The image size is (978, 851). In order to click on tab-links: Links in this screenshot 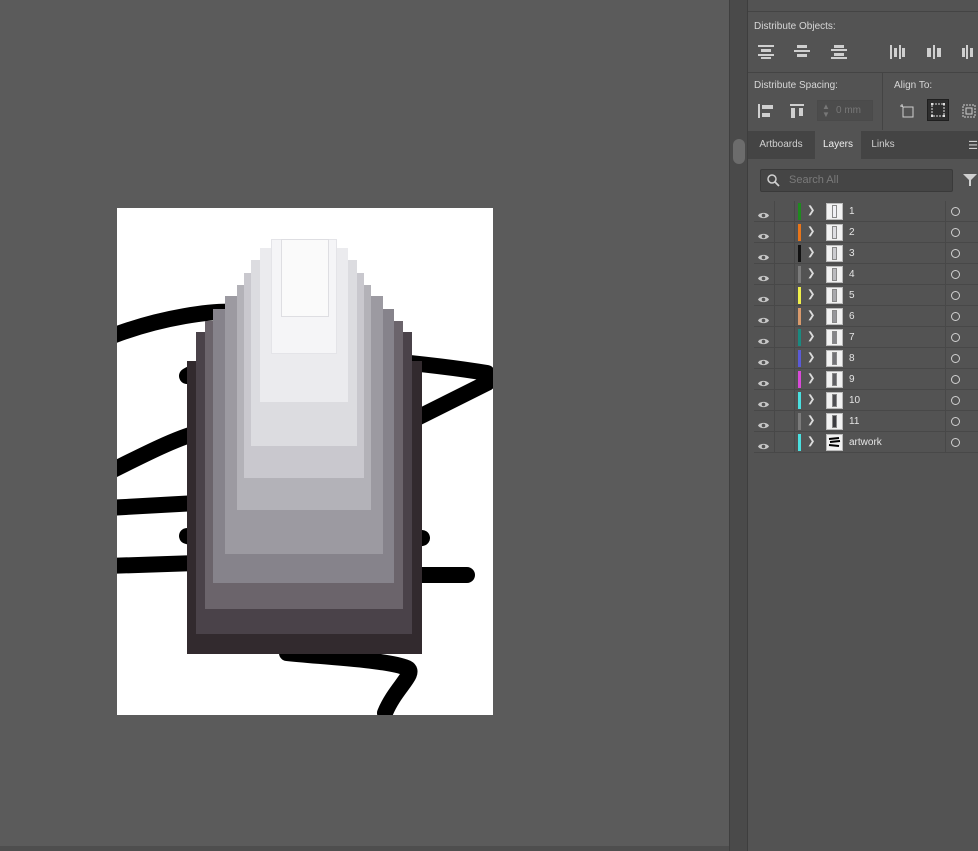, I will do `click(883, 145)`.